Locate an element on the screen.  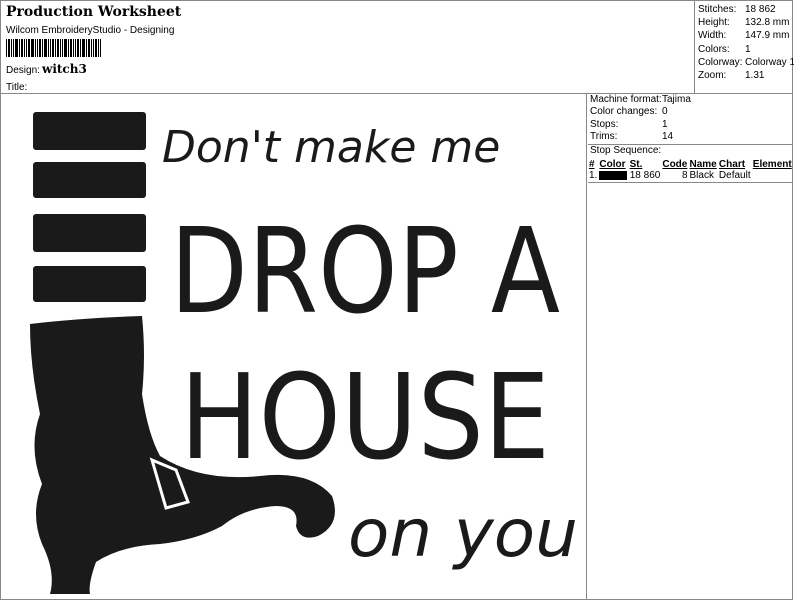
cell-name: Black is located at coordinates (701, 176).